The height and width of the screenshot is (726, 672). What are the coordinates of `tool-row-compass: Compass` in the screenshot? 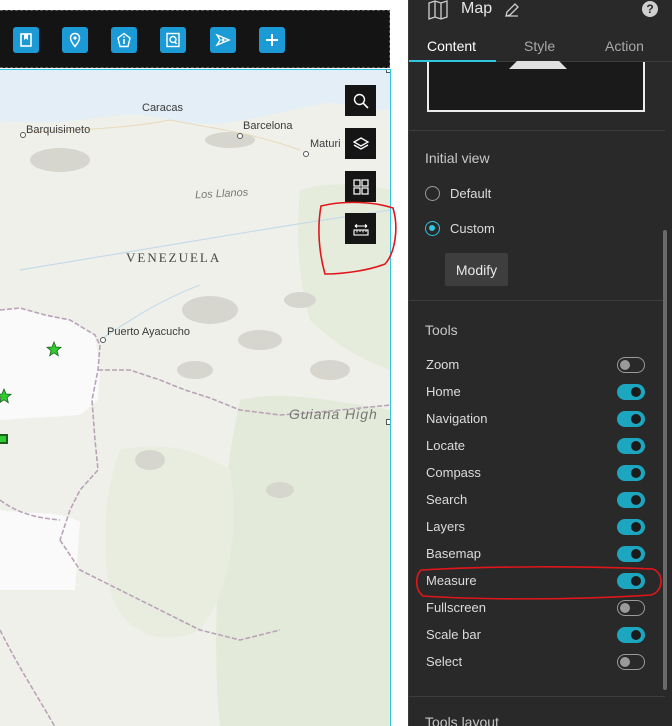 It's located at (536, 473).